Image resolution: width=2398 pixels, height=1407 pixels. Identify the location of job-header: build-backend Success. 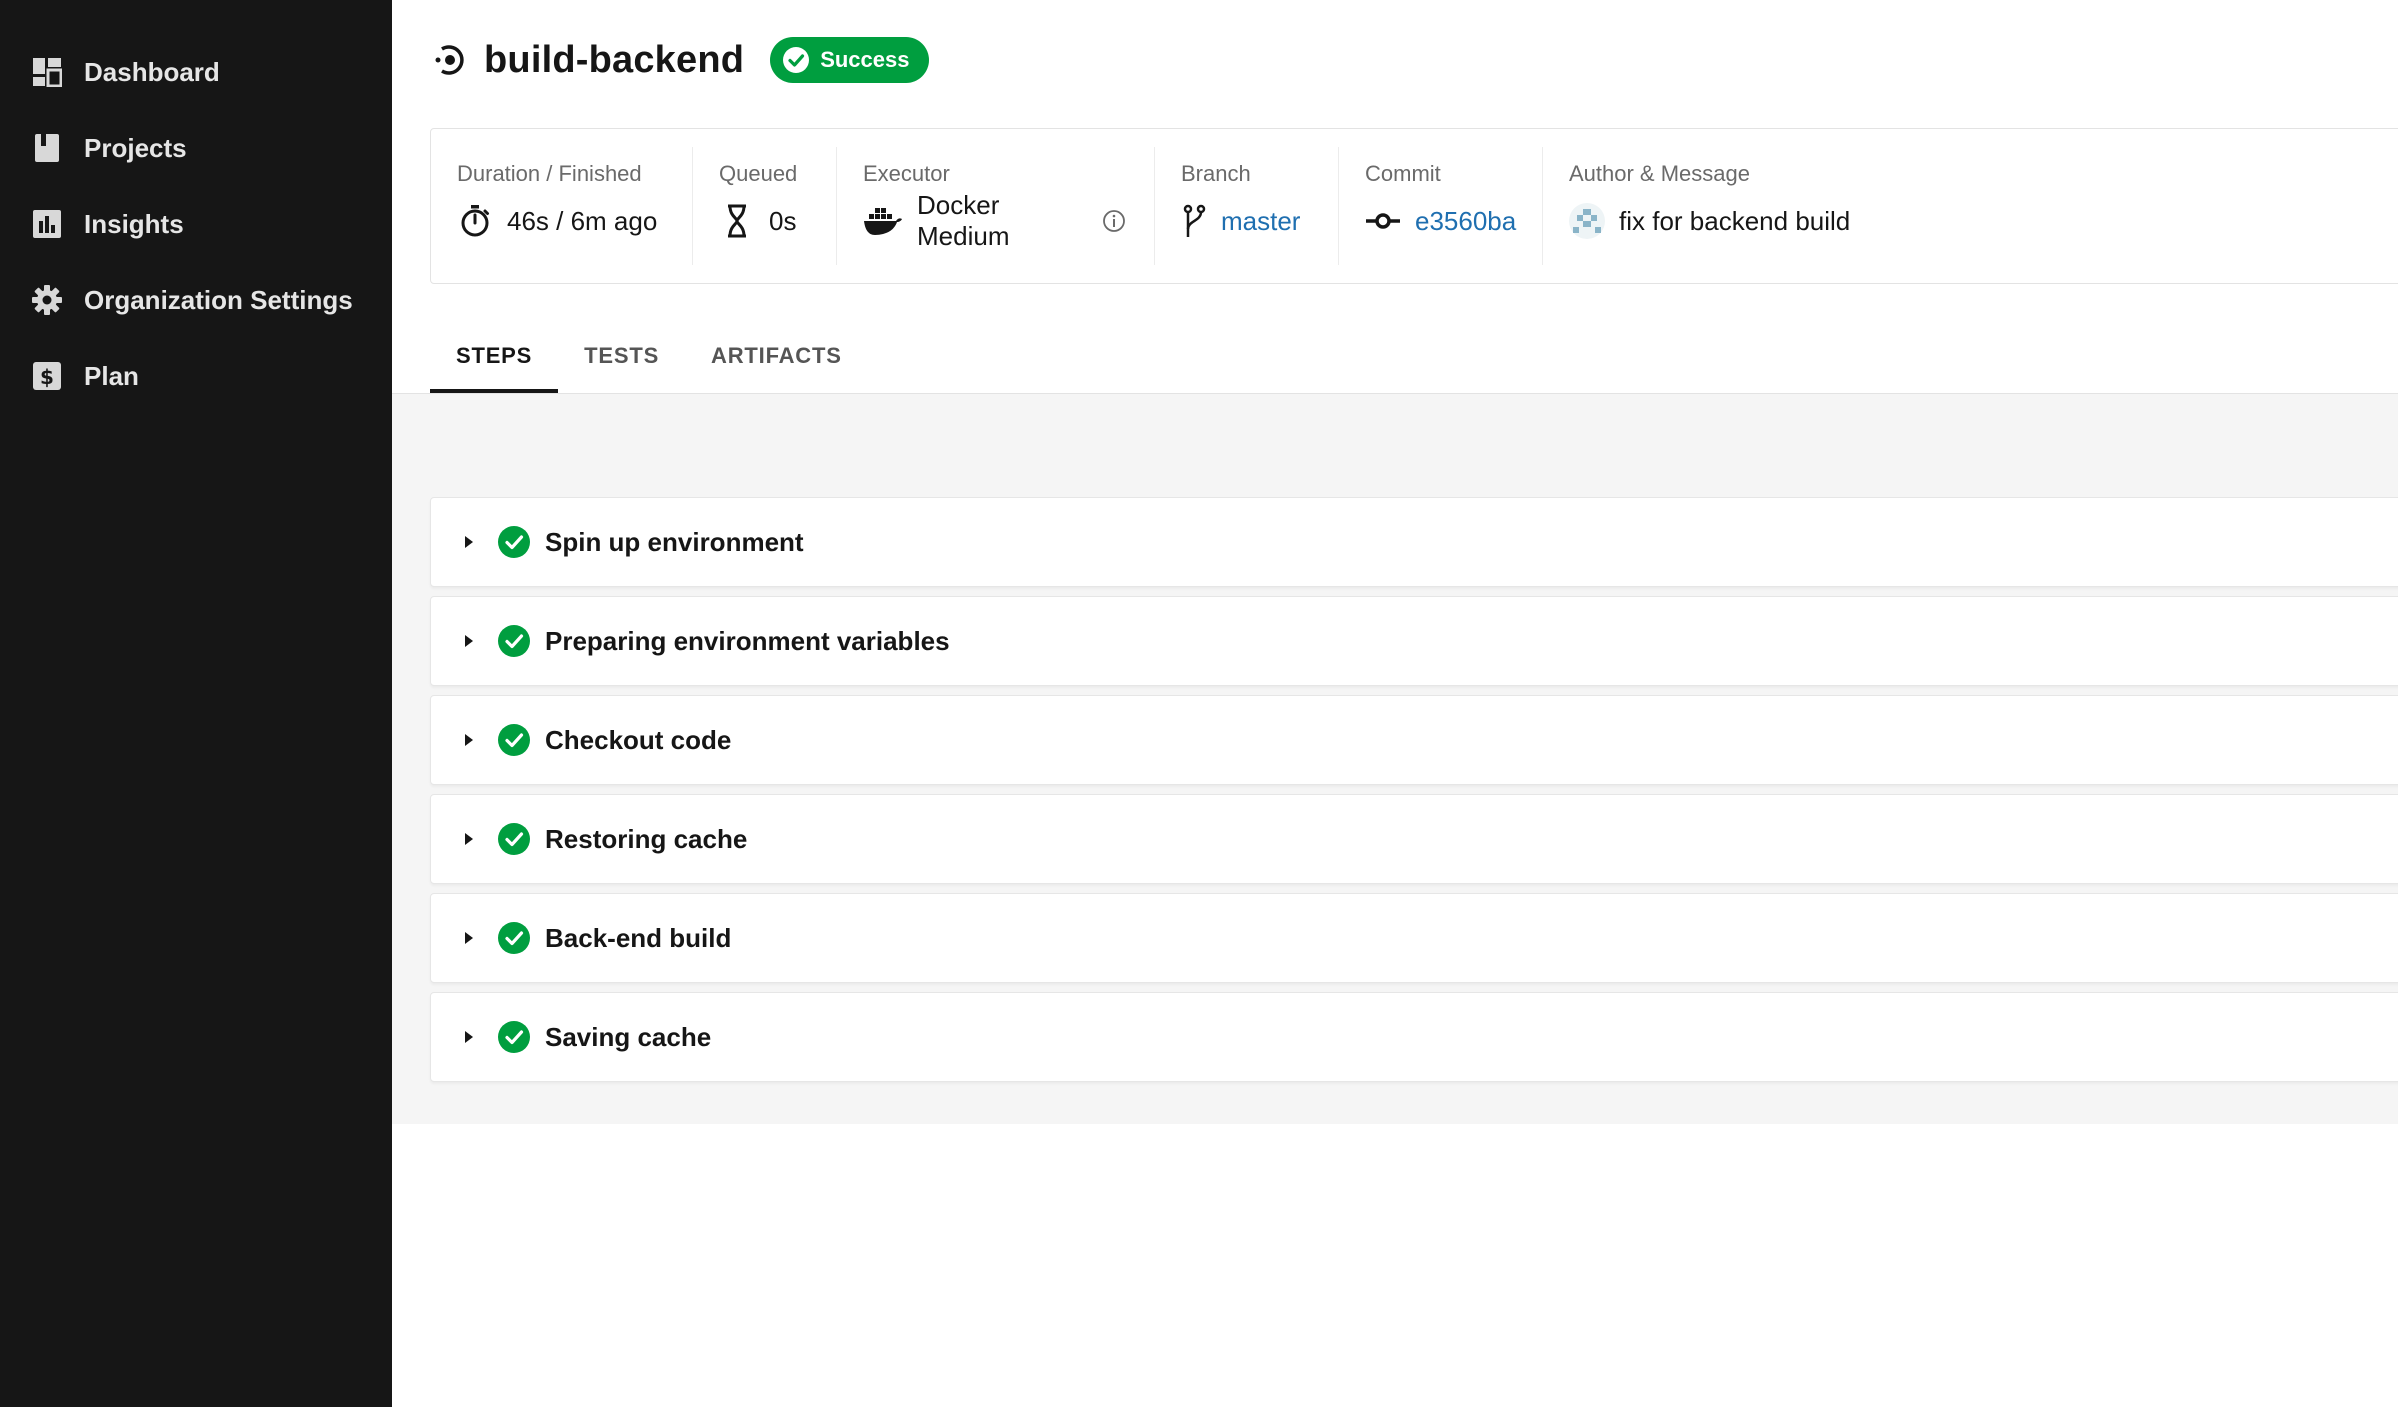
(680, 60).